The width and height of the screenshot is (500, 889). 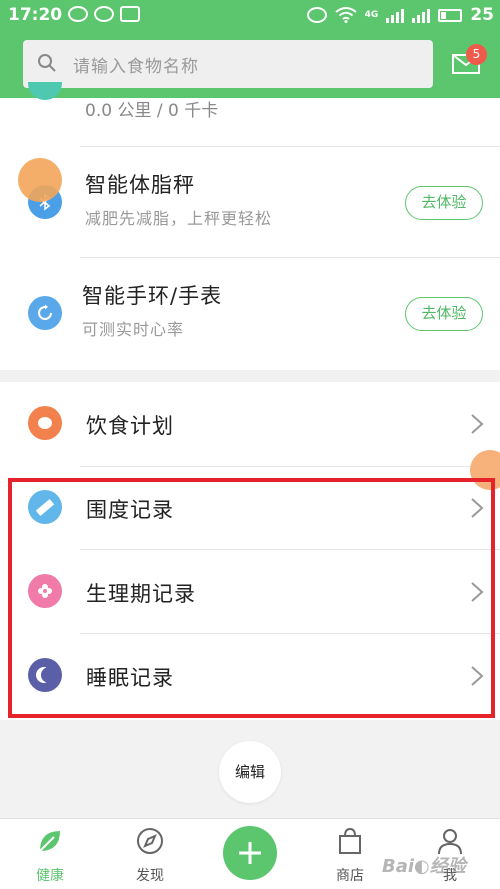 I want to click on status-notification-icons, so click(x=104, y=14).